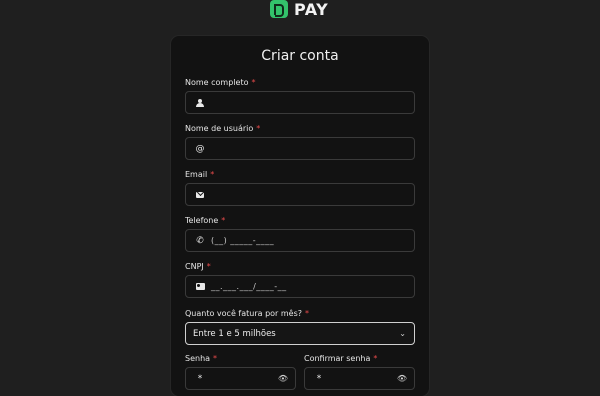 The width and height of the screenshot is (600, 396). What do you see at coordinates (198, 358) in the screenshot?
I see `password-label-text: Senha` at bounding box center [198, 358].